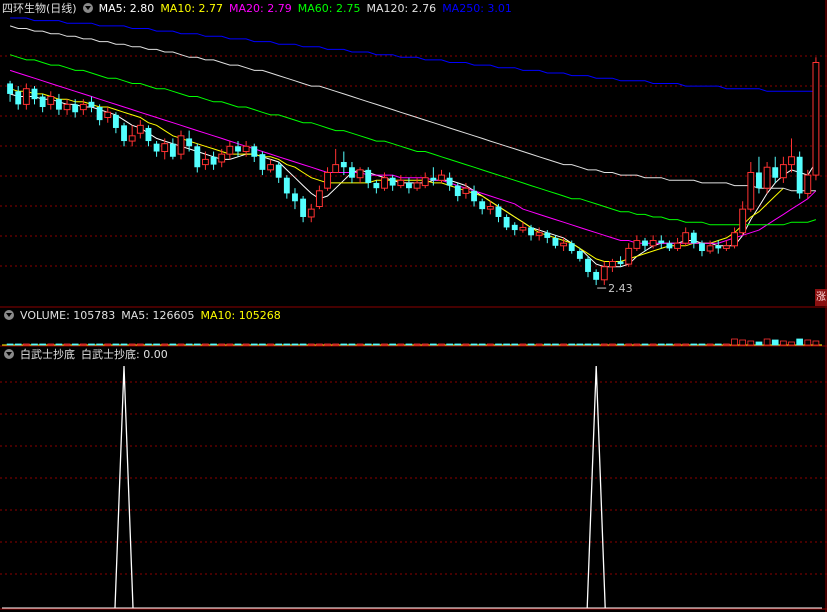 Image resolution: width=827 pixels, height=612 pixels. What do you see at coordinates (240, 315) in the screenshot?
I see `volume-ma10-label: MA10: 105268` at bounding box center [240, 315].